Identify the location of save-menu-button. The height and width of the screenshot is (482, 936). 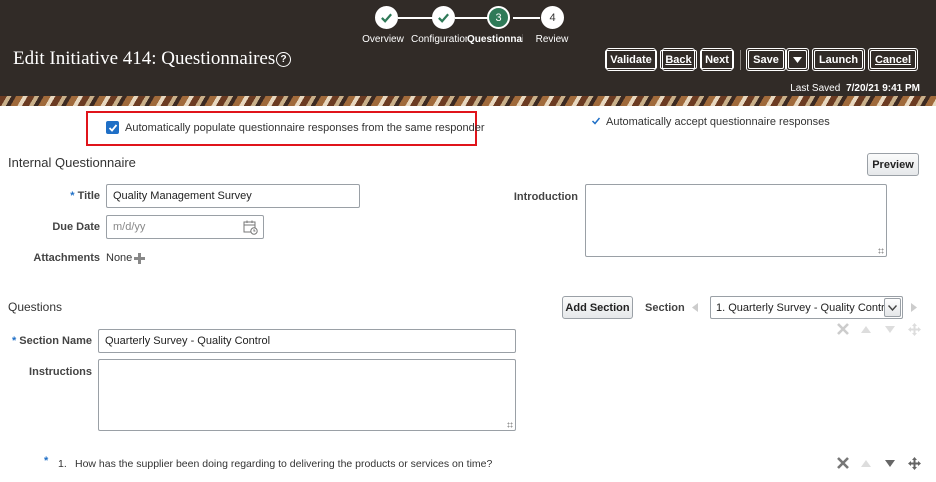
(797, 59).